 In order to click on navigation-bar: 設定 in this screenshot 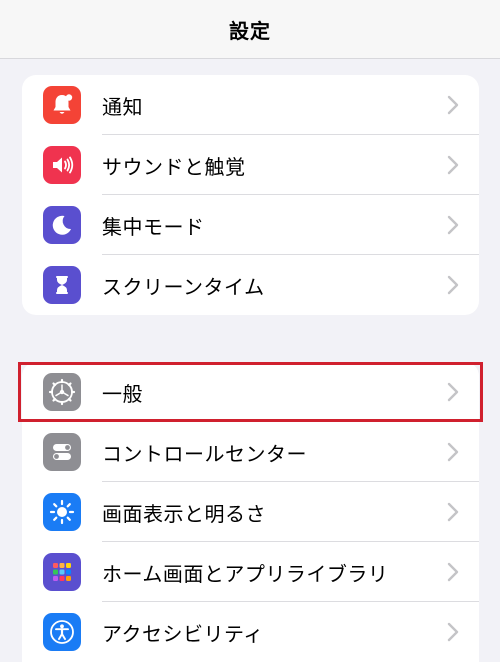, I will do `click(250, 29)`.